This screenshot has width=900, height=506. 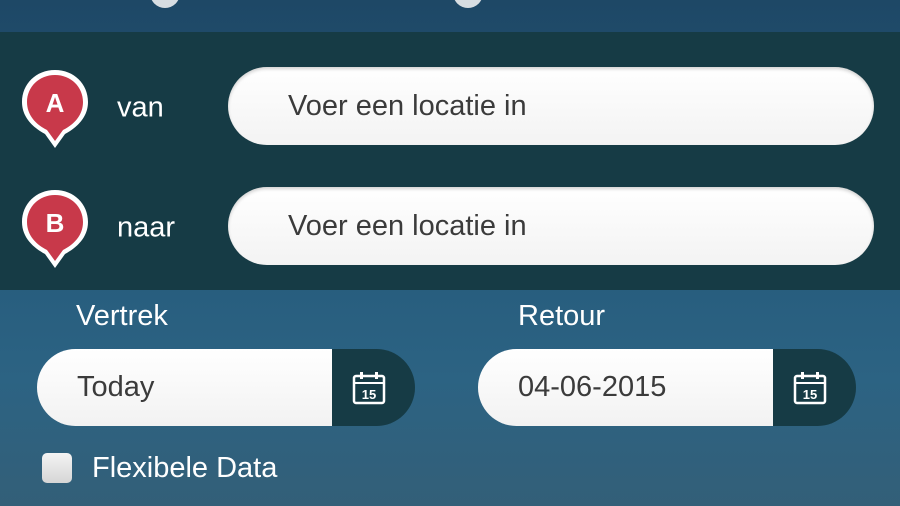 I want to click on flexible-dates-row: Flexibele Data, so click(x=159, y=468).